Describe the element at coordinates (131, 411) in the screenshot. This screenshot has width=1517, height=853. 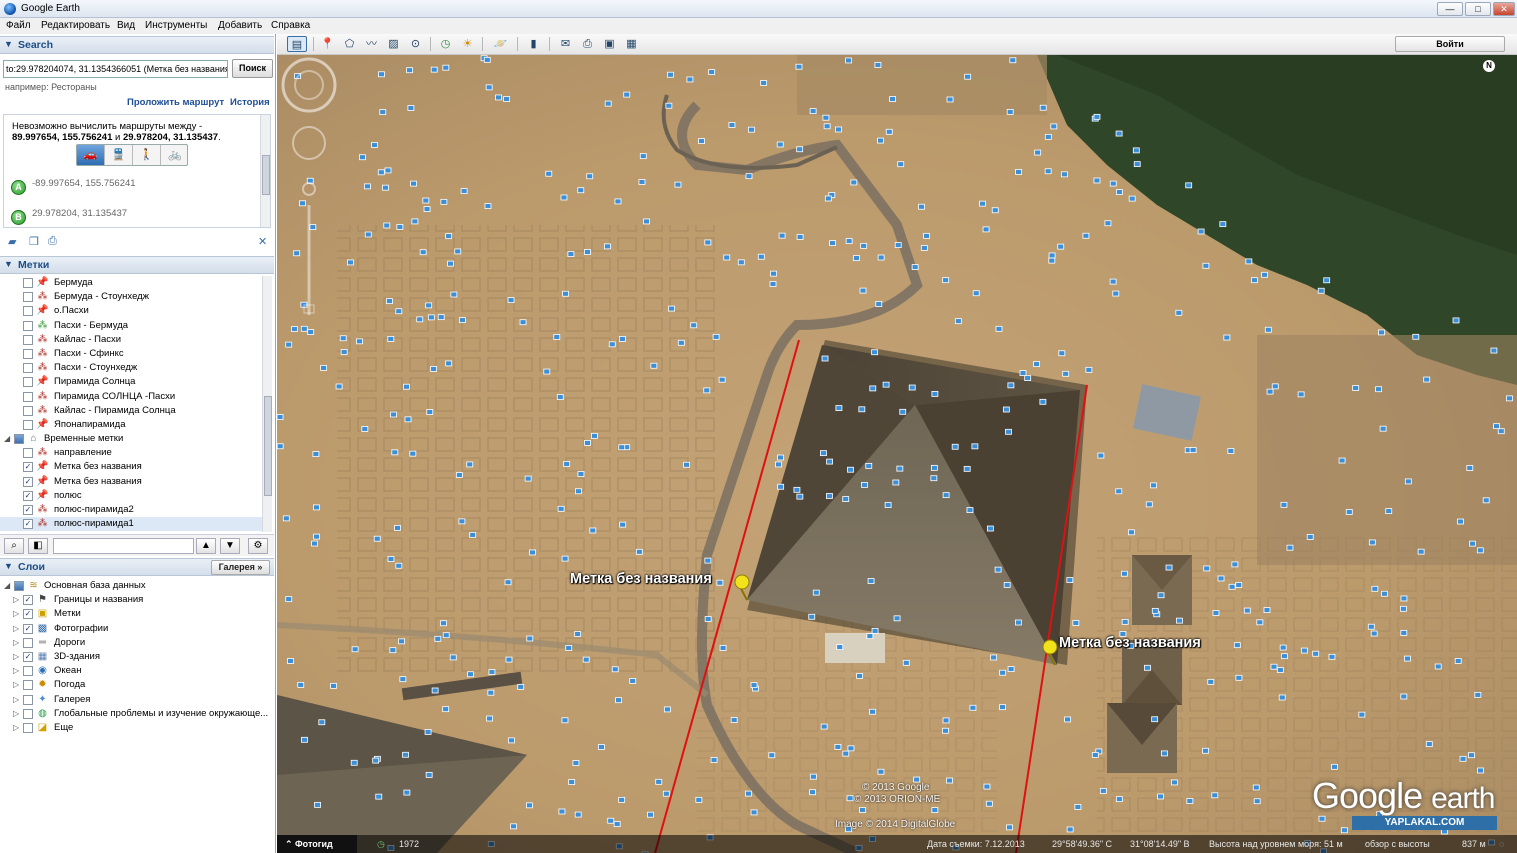
I see `place-item: ⁂ Кайлас - Пирамида Солнца` at that location.